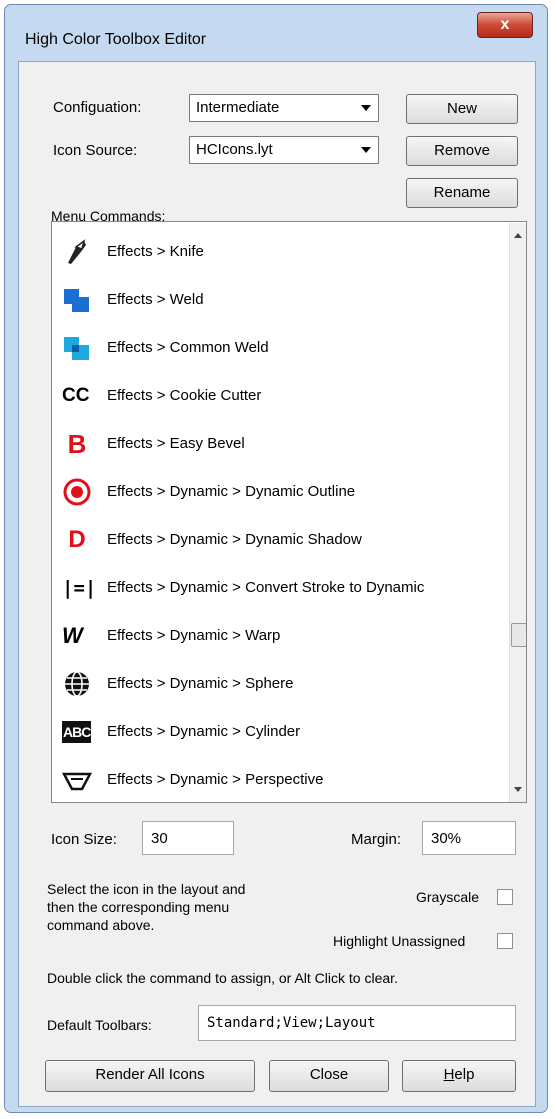 This screenshot has width=557, height=1119. I want to click on cookie-cutter-glyph: CC, so click(76, 395).